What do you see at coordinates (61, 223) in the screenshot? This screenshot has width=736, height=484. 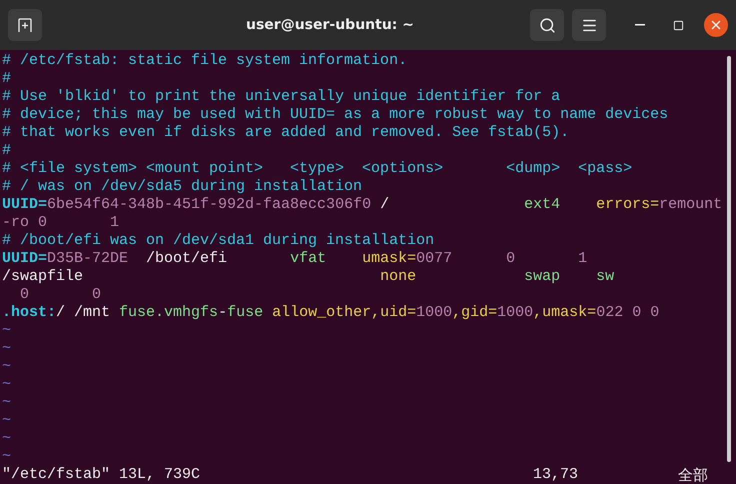 I see `code-line: -ro 0 1` at bounding box center [61, 223].